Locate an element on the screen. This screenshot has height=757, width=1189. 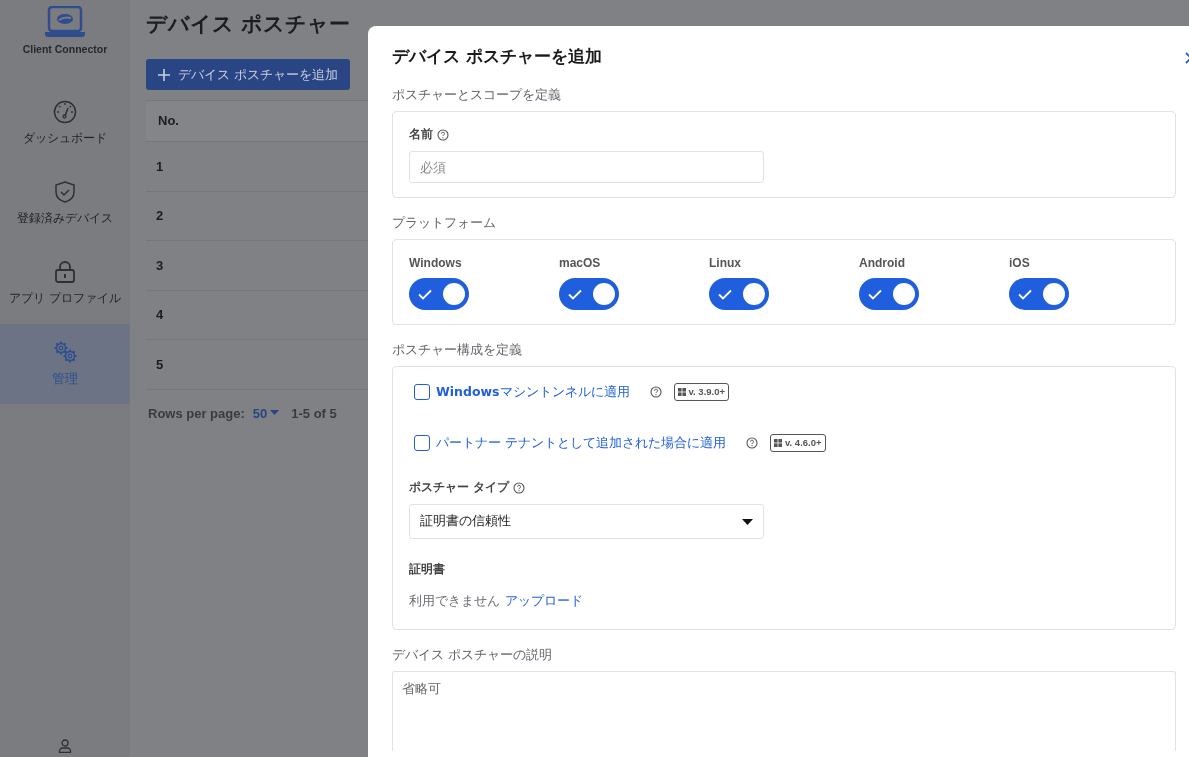
platform-label: Linux is located at coordinates (725, 264).